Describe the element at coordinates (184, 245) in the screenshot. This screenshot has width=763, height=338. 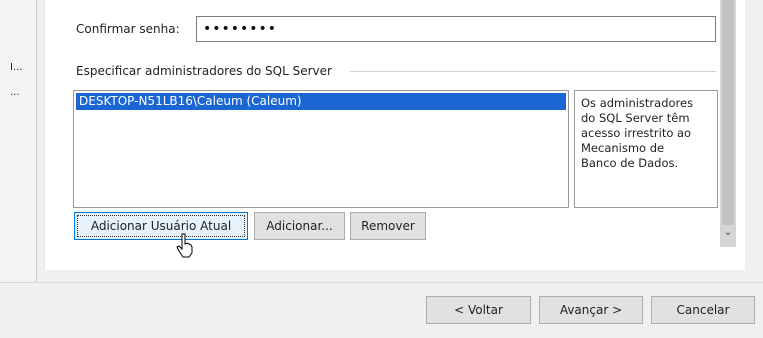
I see `hand-cursor-icon` at that location.